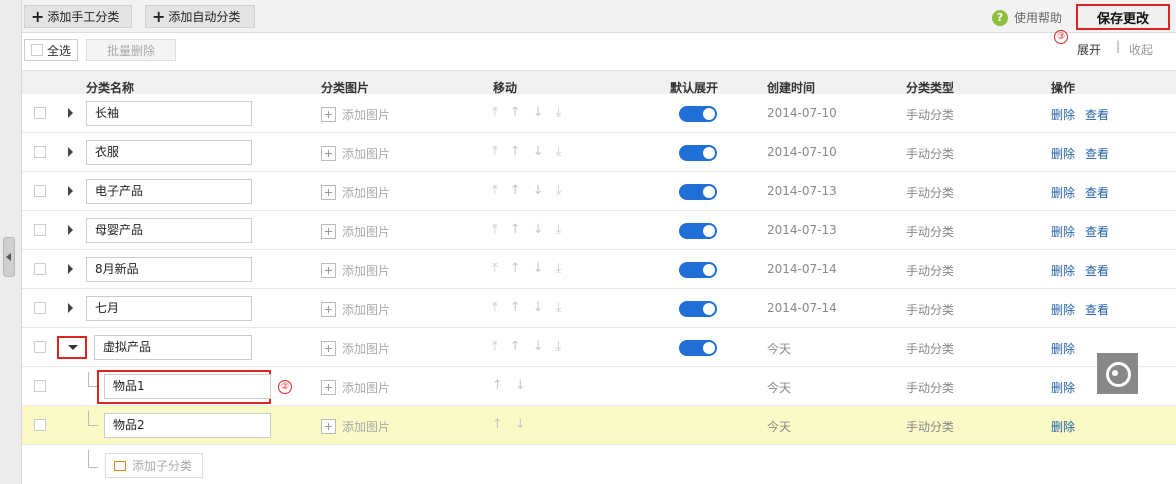 The width and height of the screenshot is (1176, 484). I want to click on batch-delete-button: 批量删除, so click(131, 50).